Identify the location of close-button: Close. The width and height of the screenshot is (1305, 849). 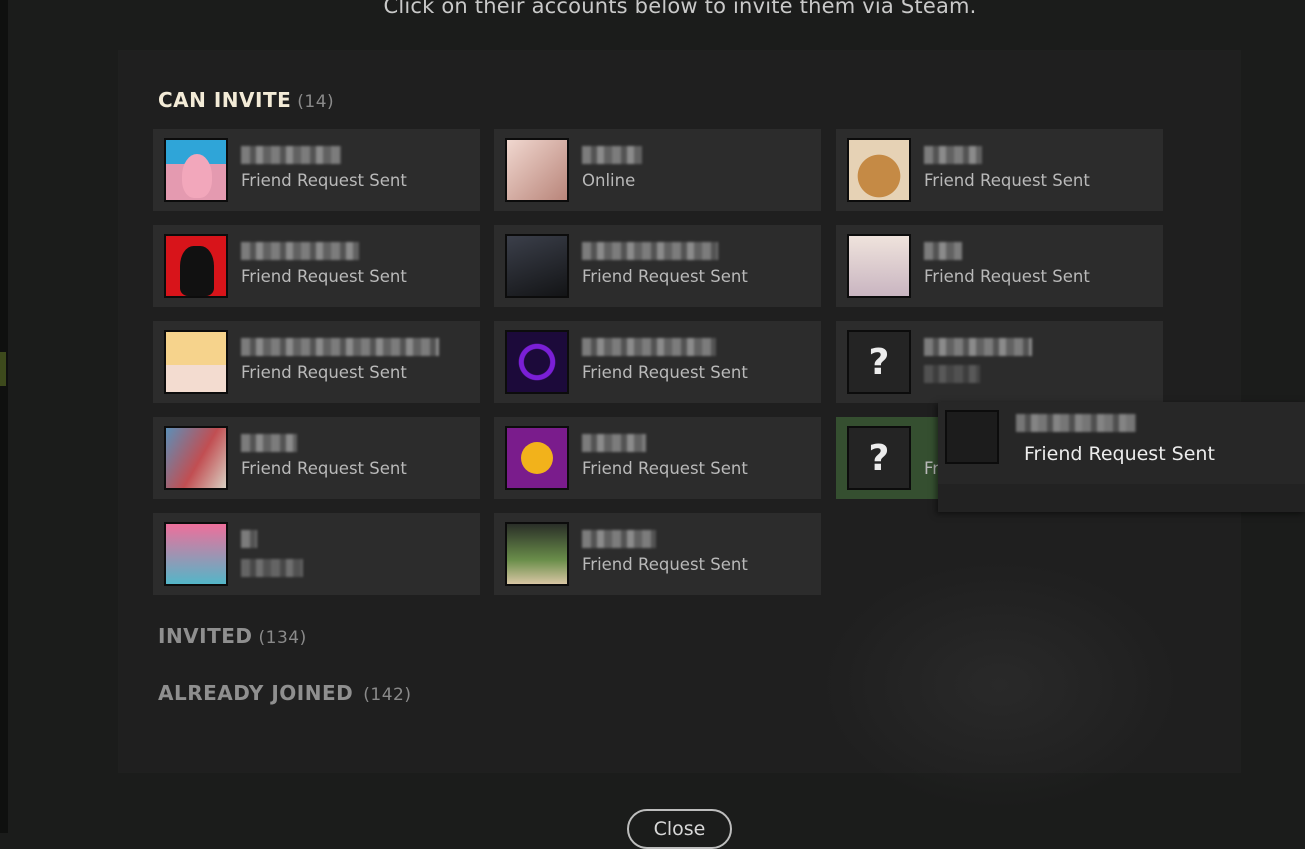
(679, 829).